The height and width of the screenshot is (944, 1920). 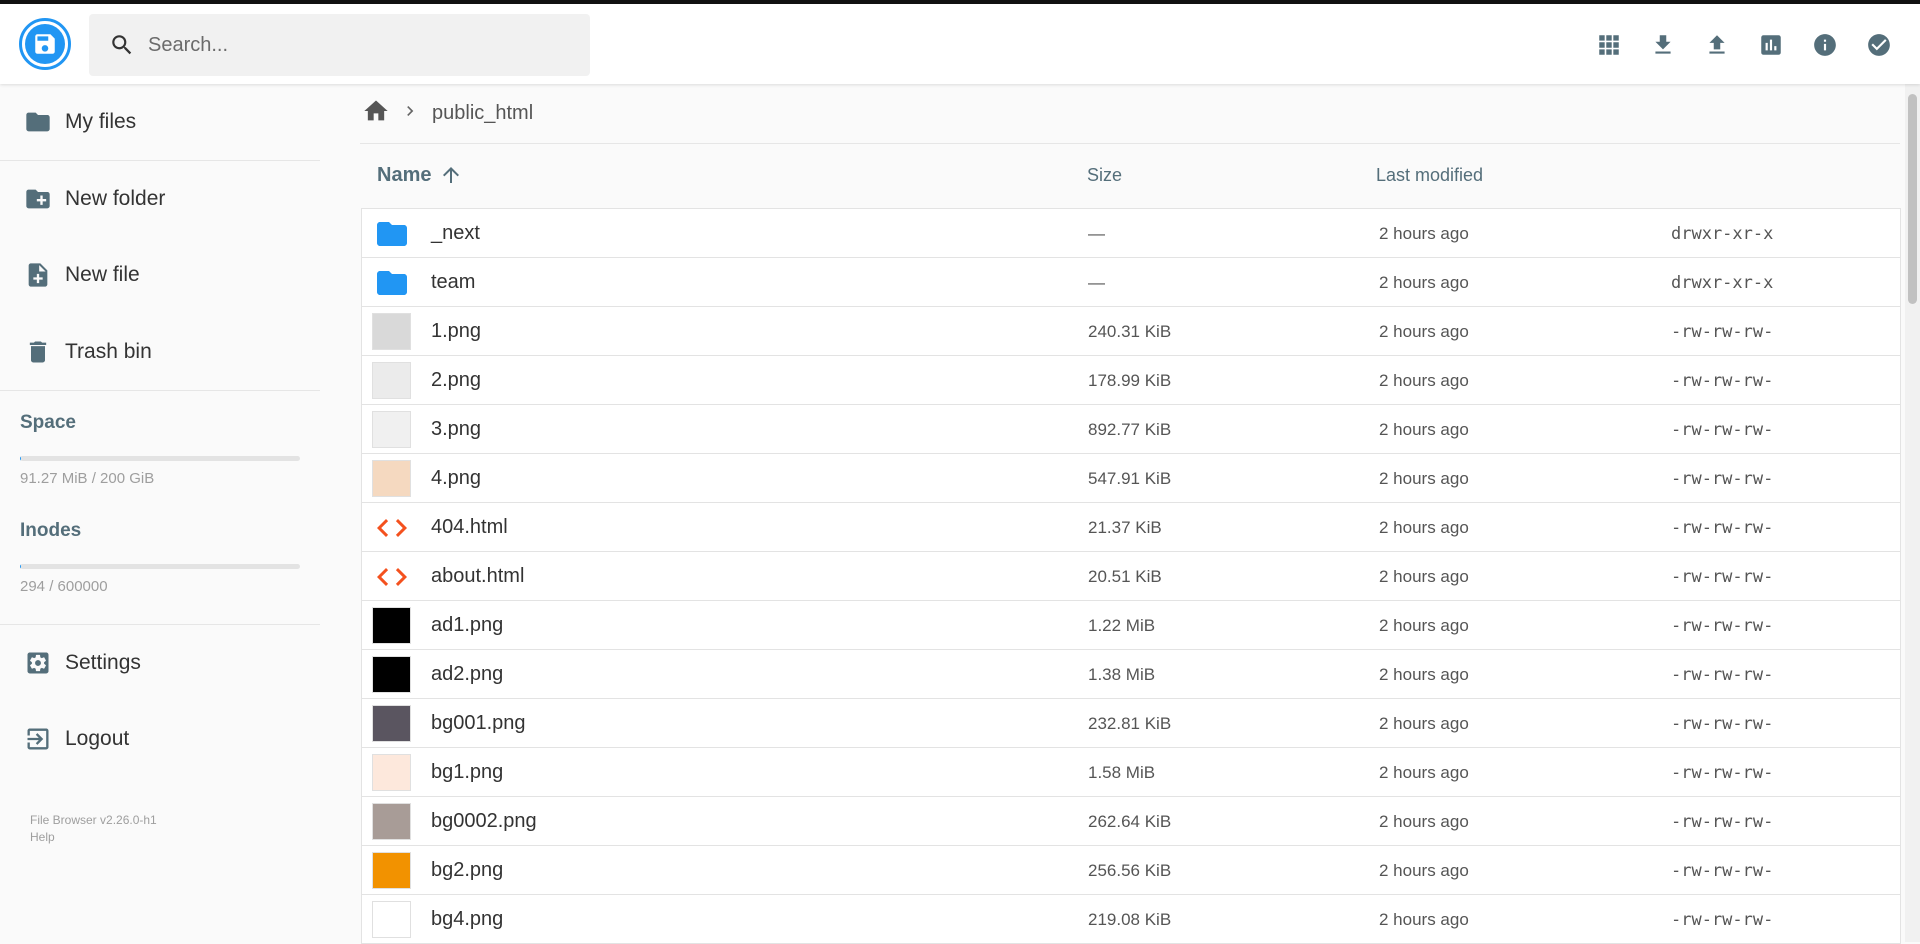 What do you see at coordinates (160, 352) in the screenshot?
I see `sidebar-item-trash-bin: Trash bin` at bounding box center [160, 352].